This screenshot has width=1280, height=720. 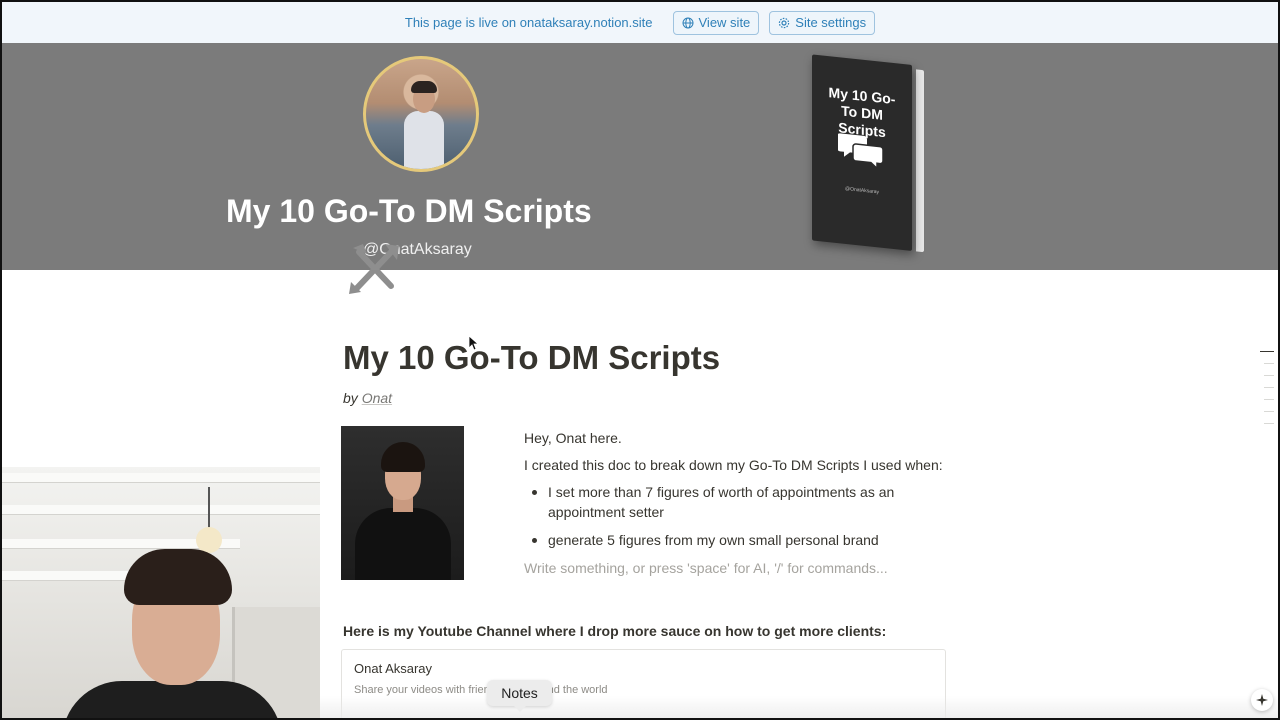 I want to click on embed-title: Onat Aksaray, so click(x=393, y=668).